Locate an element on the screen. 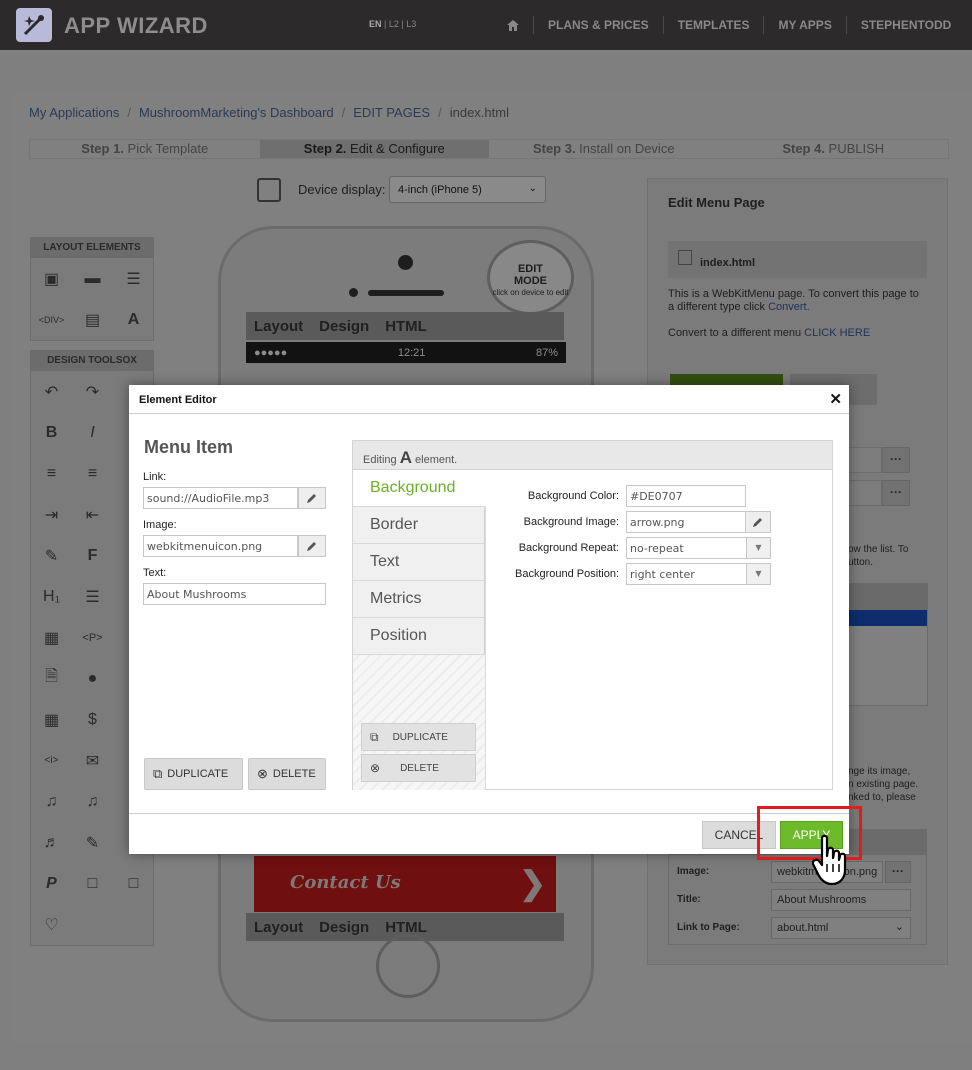  delete-item-button: ⊗ DELETE is located at coordinates (287, 774).